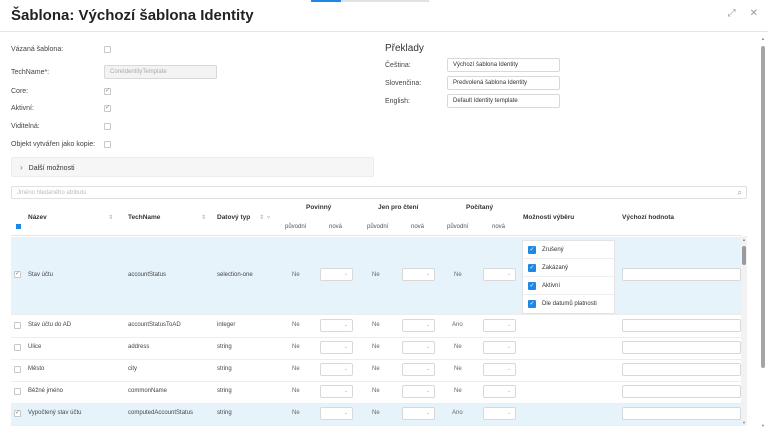  What do you see at coordinates (107, 144) in the screenshot?
I see `copy-checkbox` at bounding box center [107, 144].